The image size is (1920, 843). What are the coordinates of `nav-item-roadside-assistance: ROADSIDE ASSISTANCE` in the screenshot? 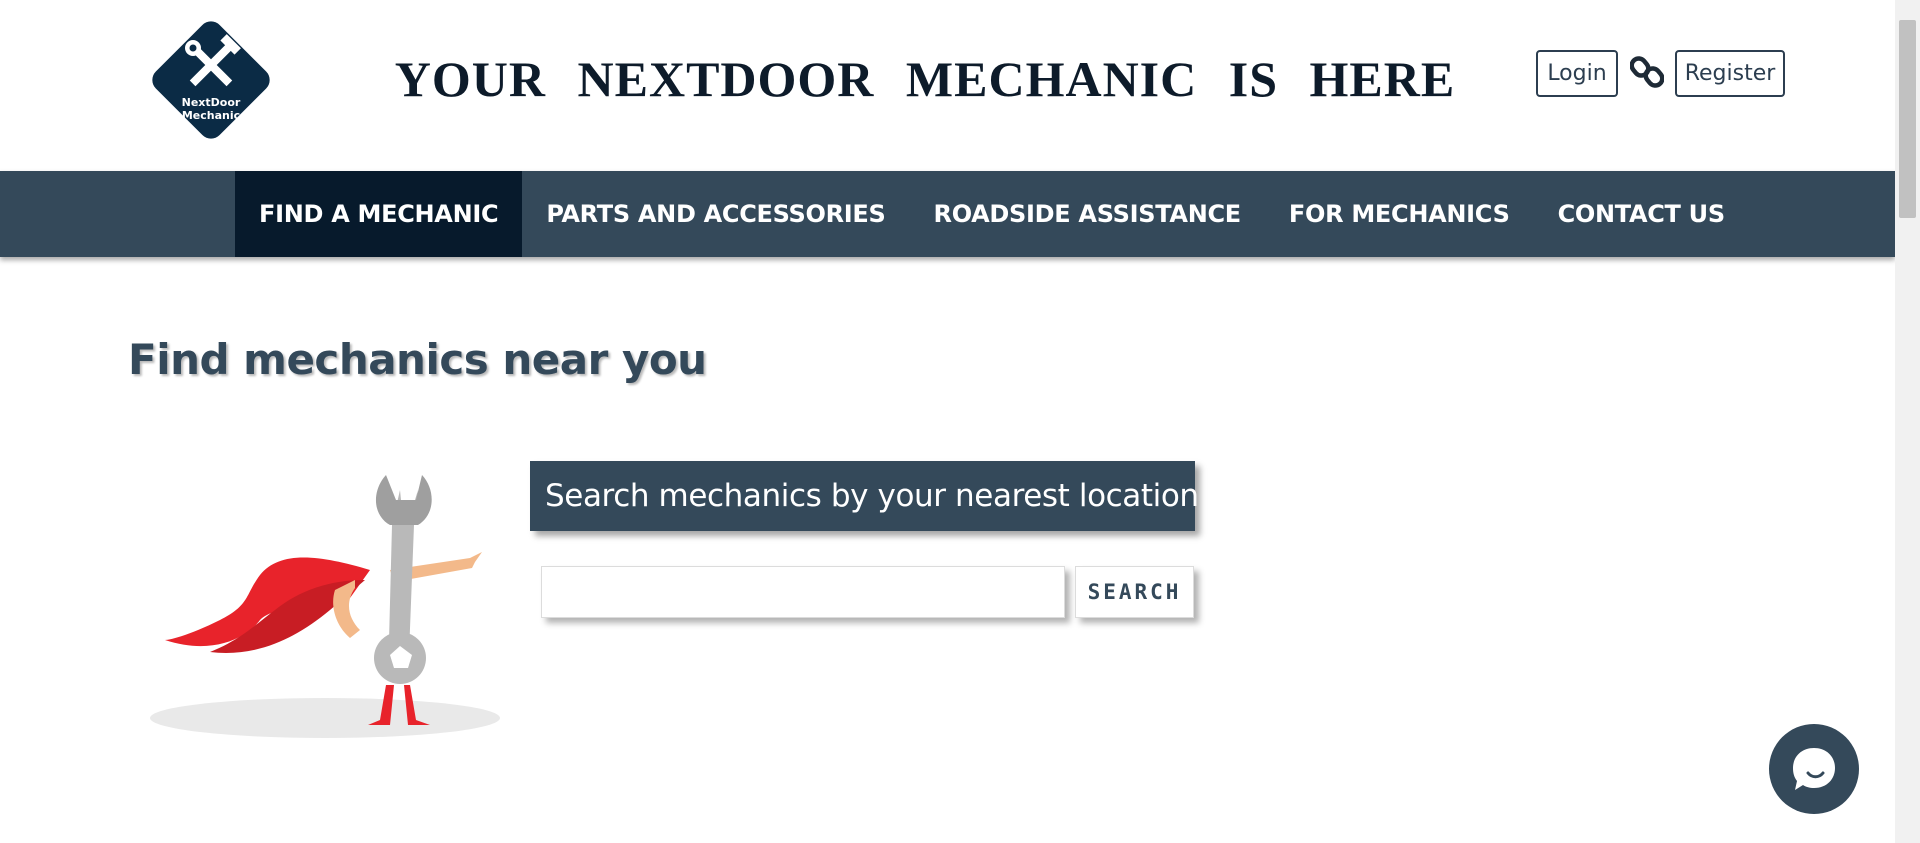 It's located at (1087, 214).